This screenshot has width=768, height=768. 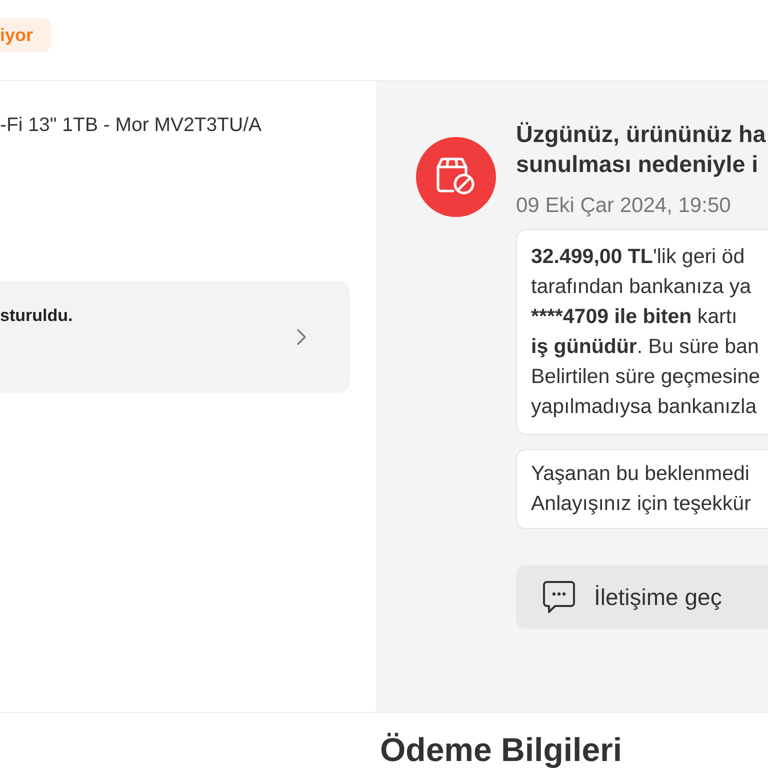 I want to click on box-prohibited-icon, so click(x=456, y=177).